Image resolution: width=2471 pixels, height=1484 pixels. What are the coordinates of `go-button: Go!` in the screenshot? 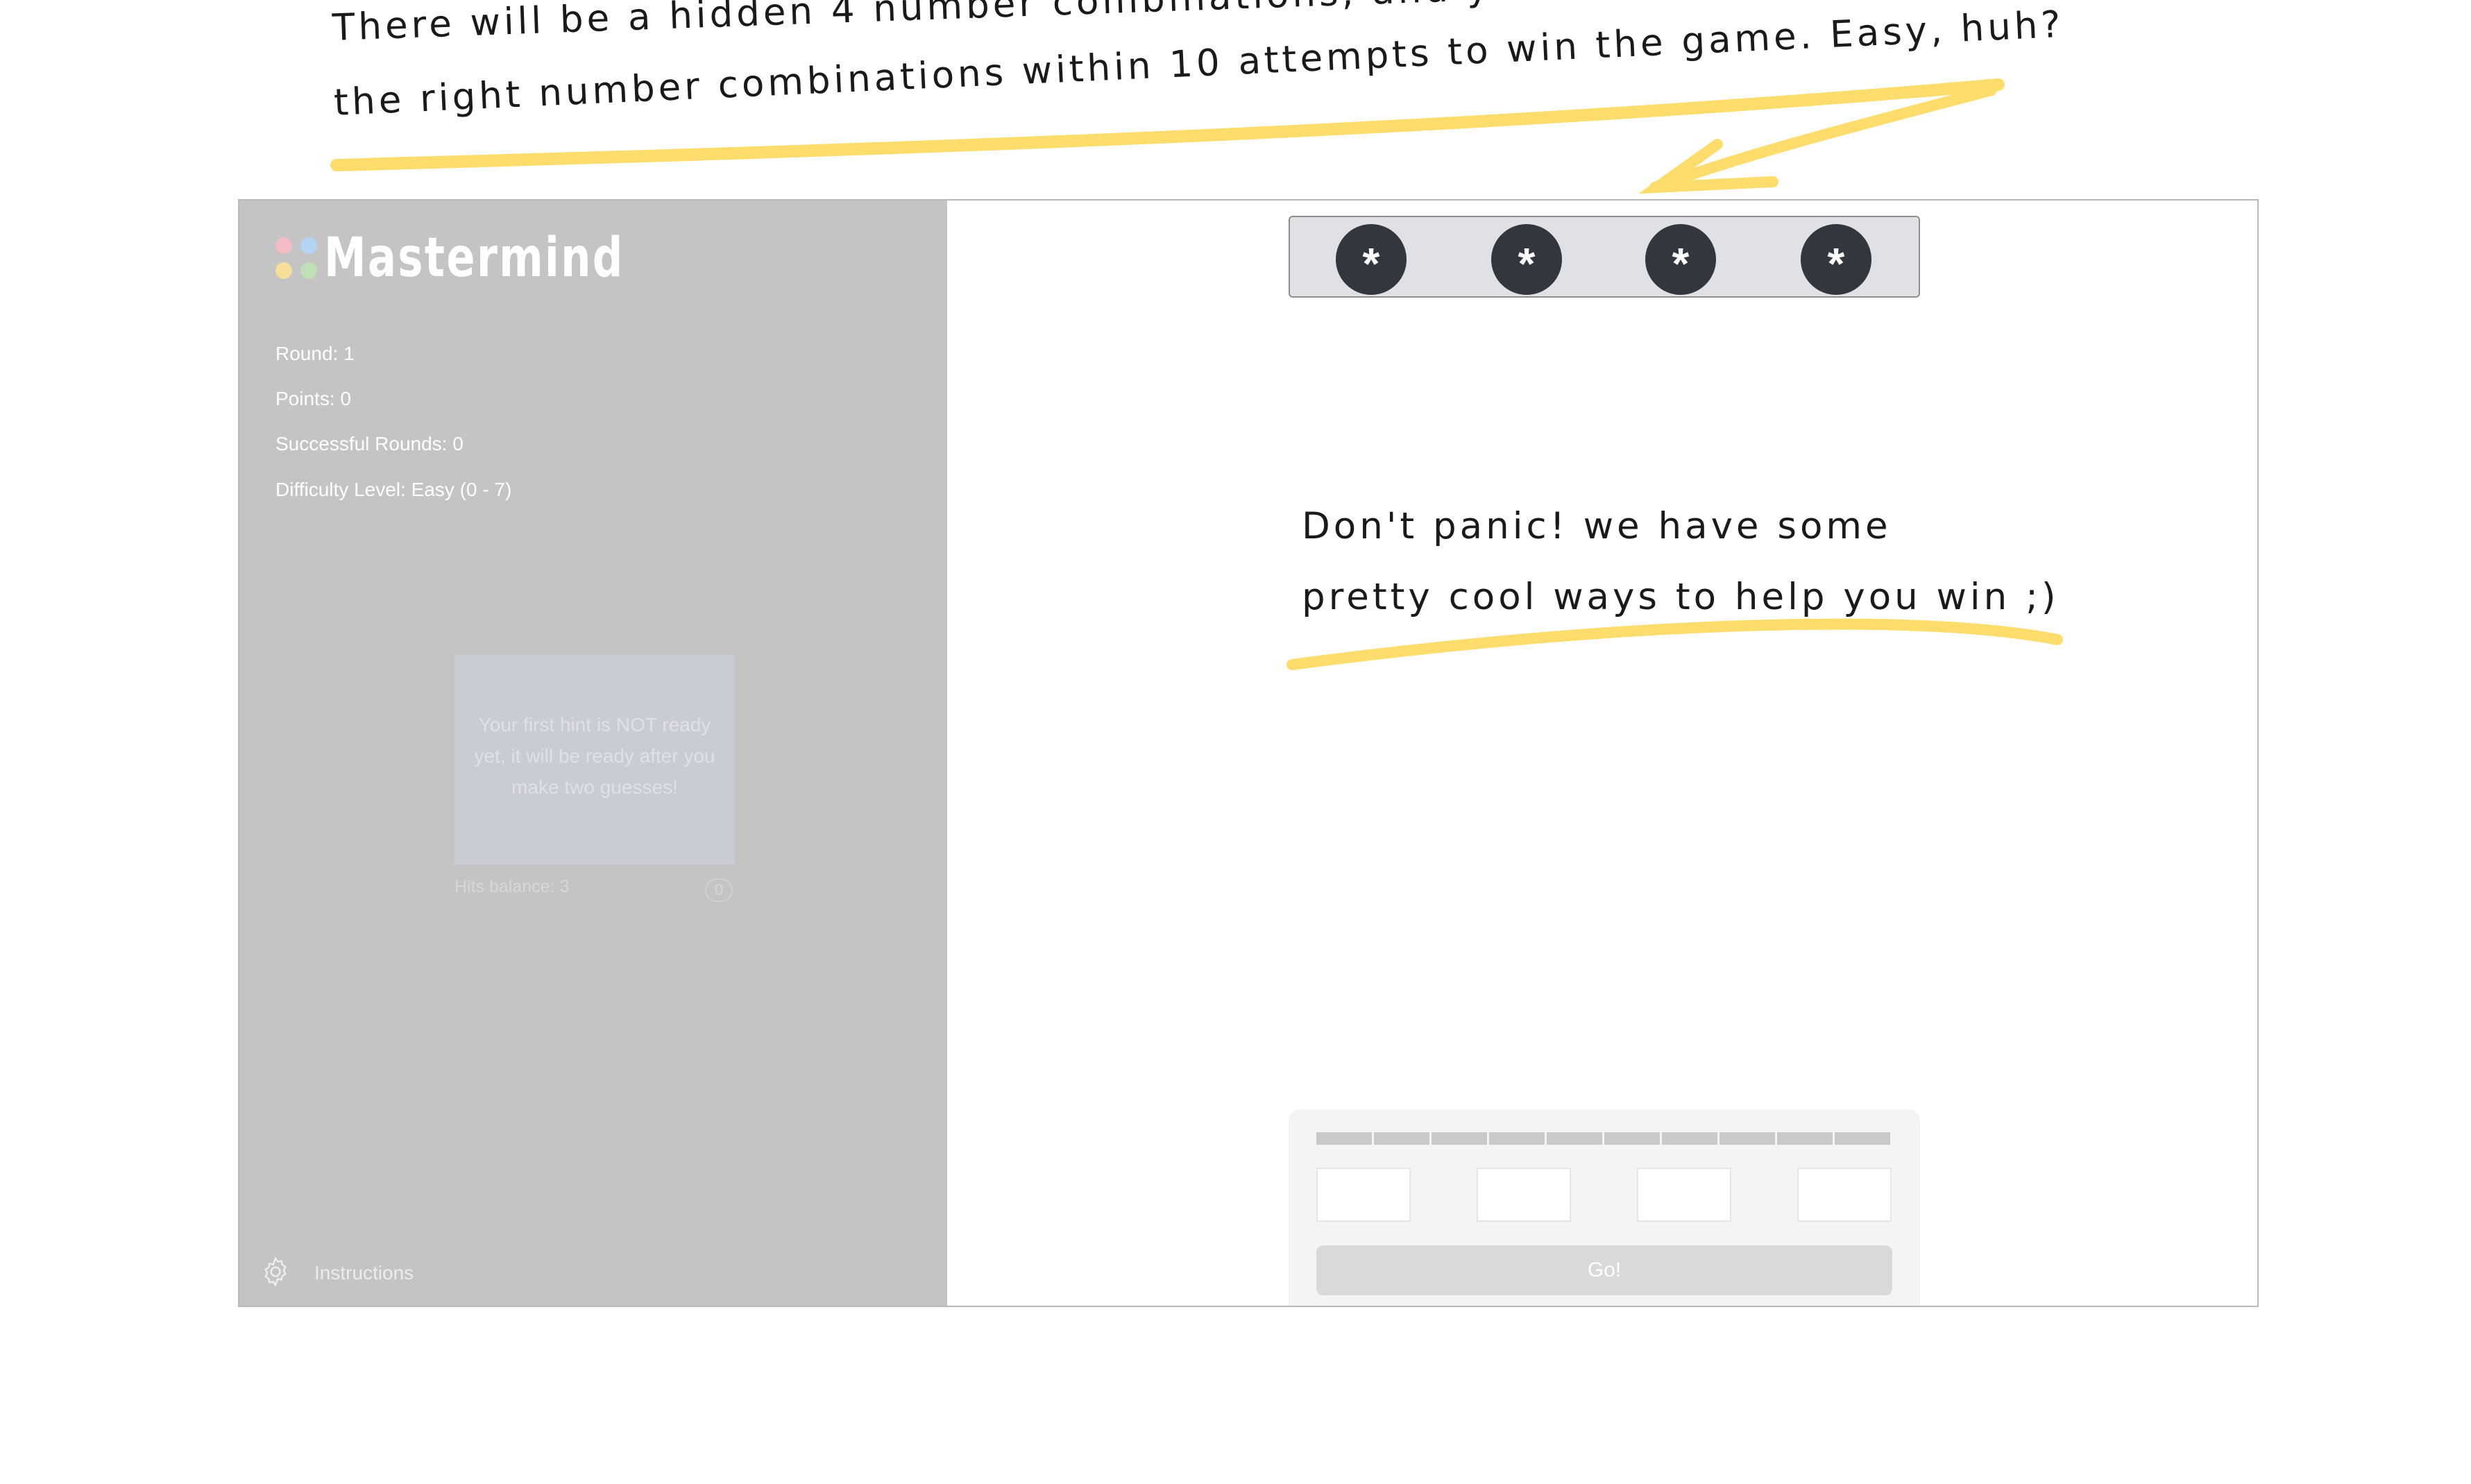 It's located at (1604, 1270).